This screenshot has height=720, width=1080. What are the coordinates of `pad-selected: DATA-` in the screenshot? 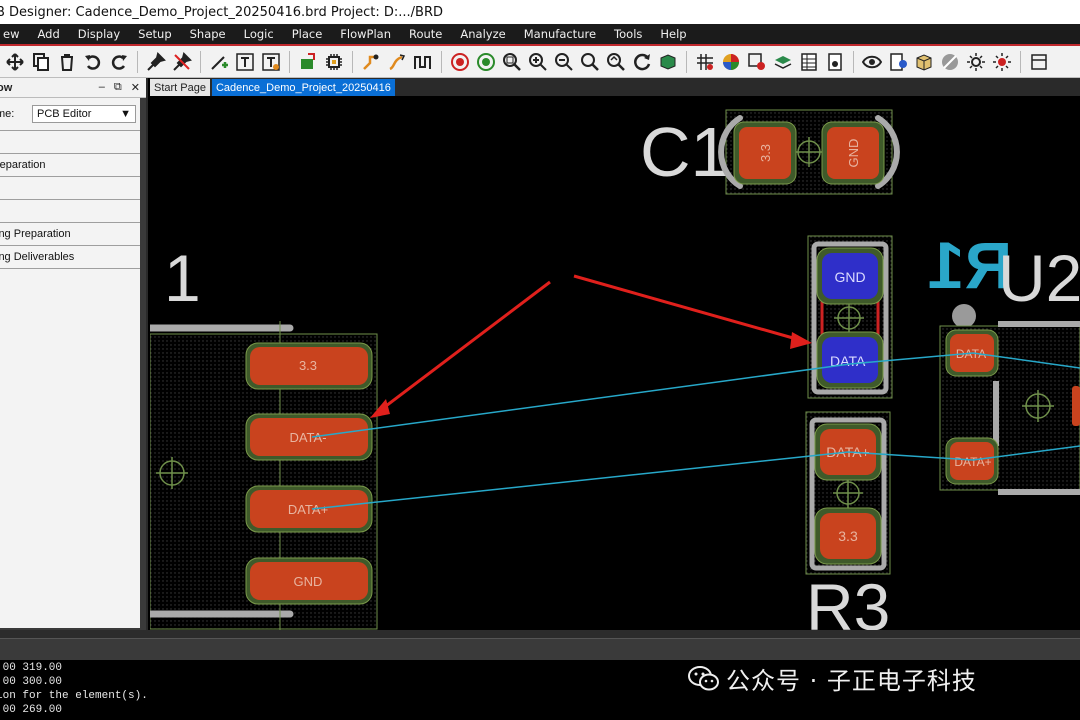 It's located at (850, 360).